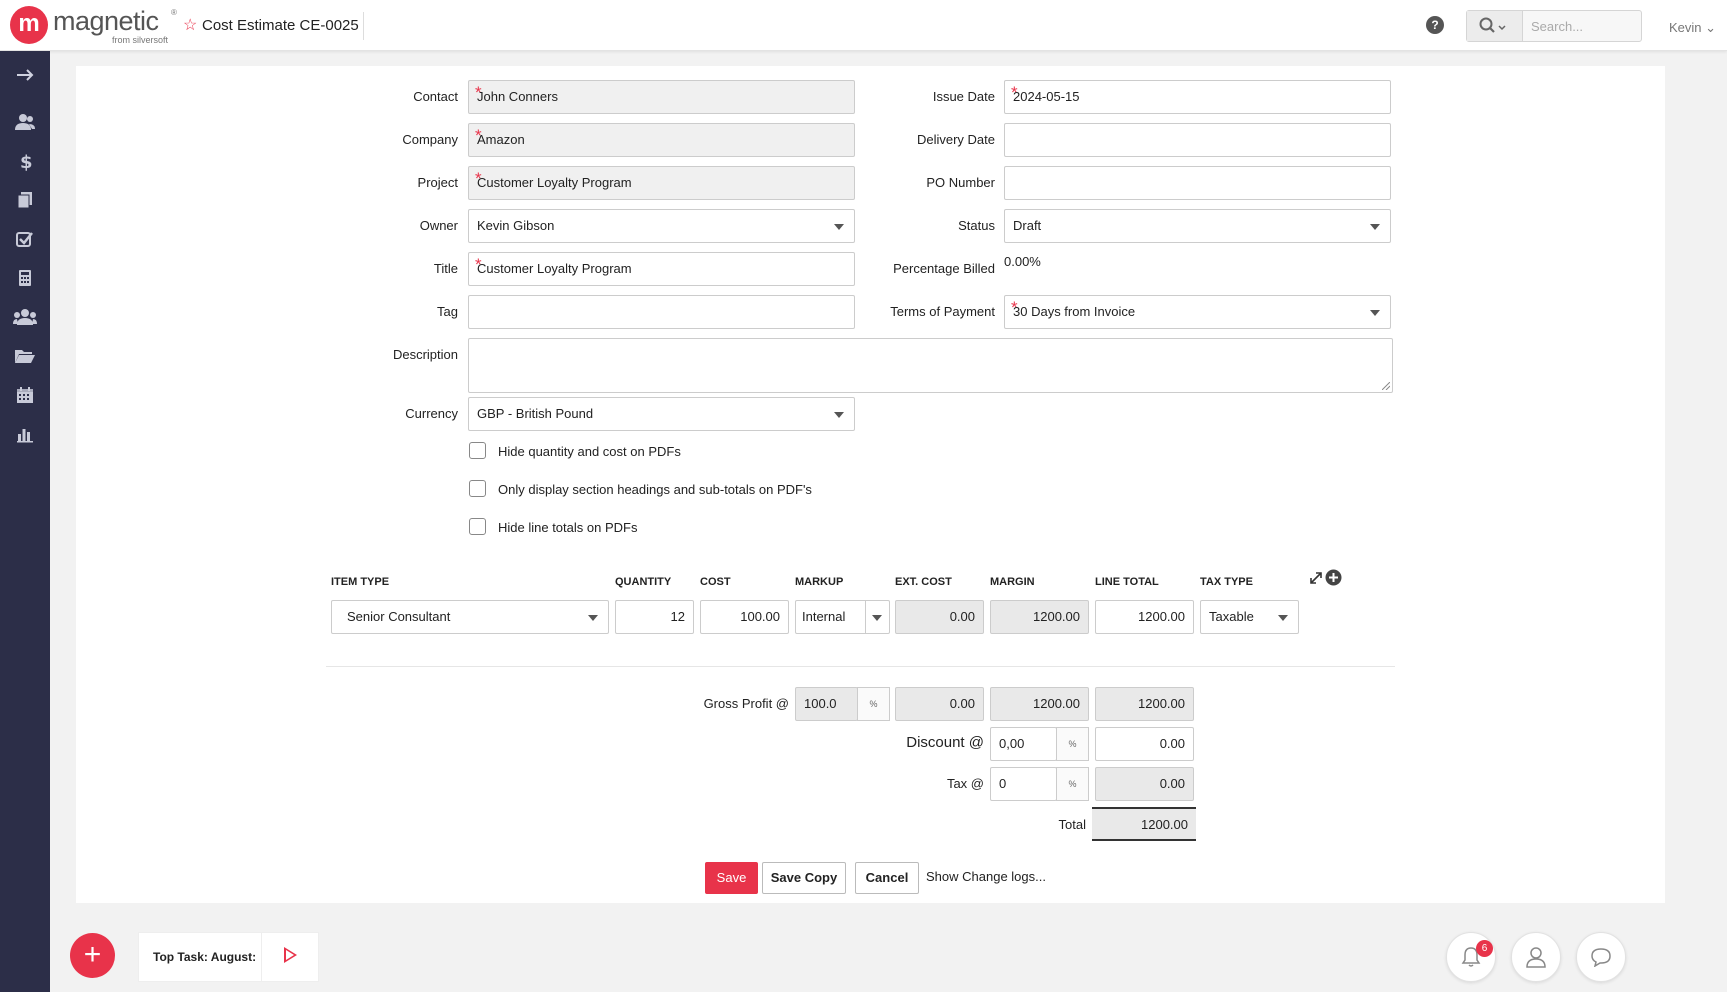  Describe the element at coordinates (824, 616) in the screenshot. I see `markup-value: Internal` at that location.